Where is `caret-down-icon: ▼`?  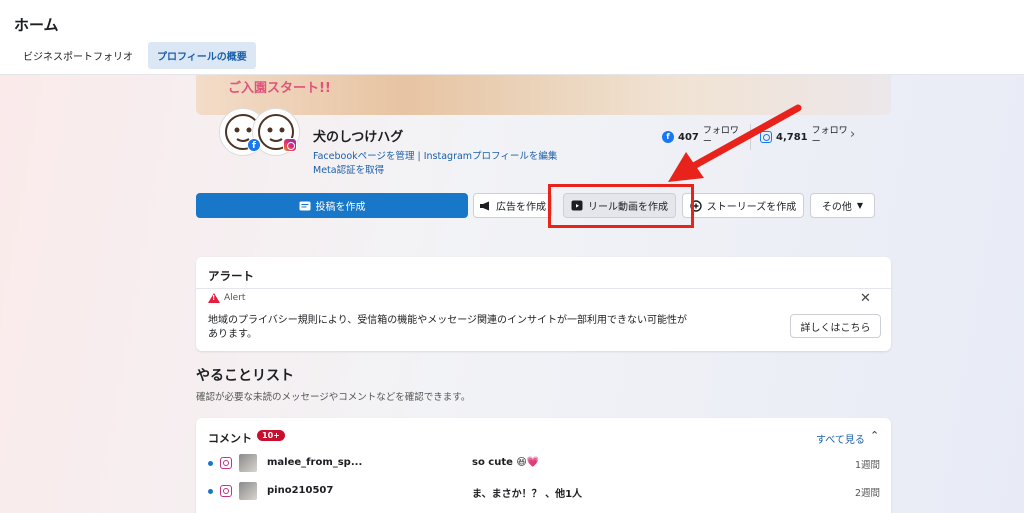
caret-down-icon: ▼ is located at coordinates (860, 205).